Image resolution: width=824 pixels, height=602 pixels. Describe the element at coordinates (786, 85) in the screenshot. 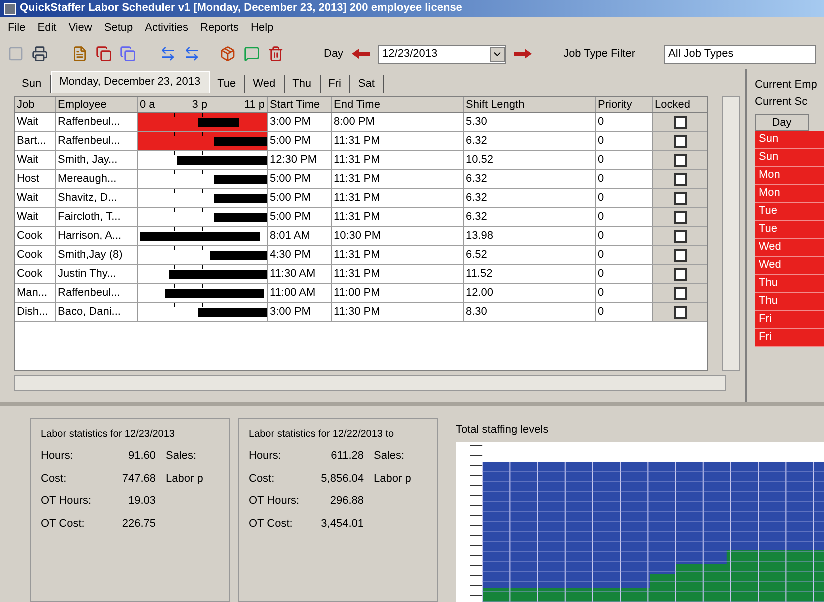

I see `panel-title: Current Emp` at that location.